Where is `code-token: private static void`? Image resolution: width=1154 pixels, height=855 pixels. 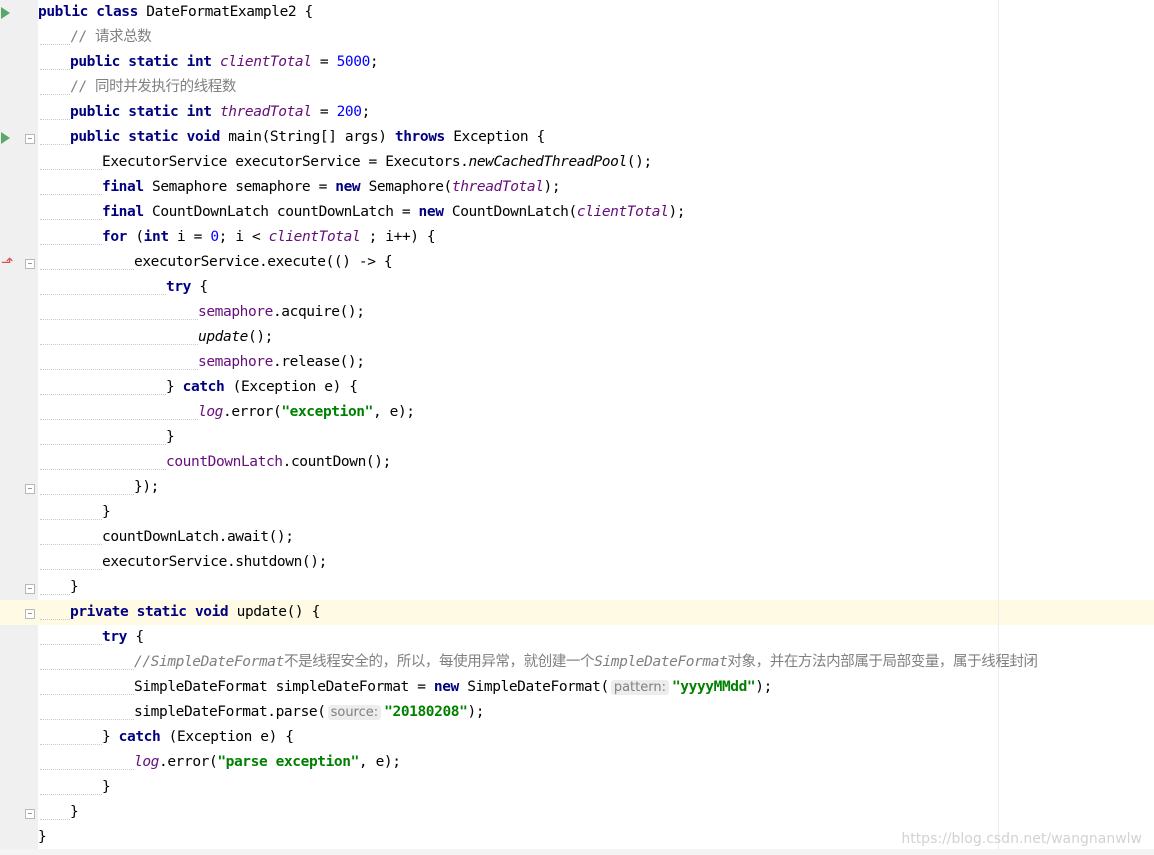 code-token: private static void is located at coordinates (153, 612).